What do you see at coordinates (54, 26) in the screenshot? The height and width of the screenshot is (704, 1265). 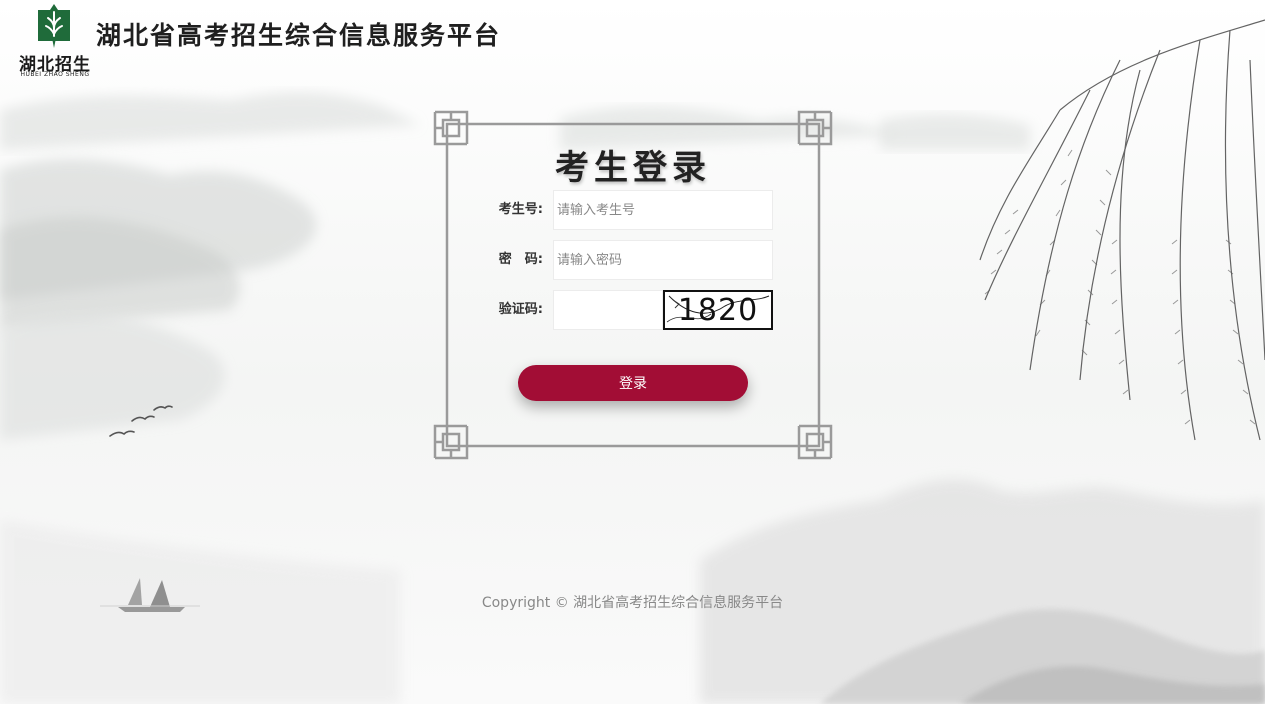 I see `logo-emblem-icon` at bounding box center [54, 26].